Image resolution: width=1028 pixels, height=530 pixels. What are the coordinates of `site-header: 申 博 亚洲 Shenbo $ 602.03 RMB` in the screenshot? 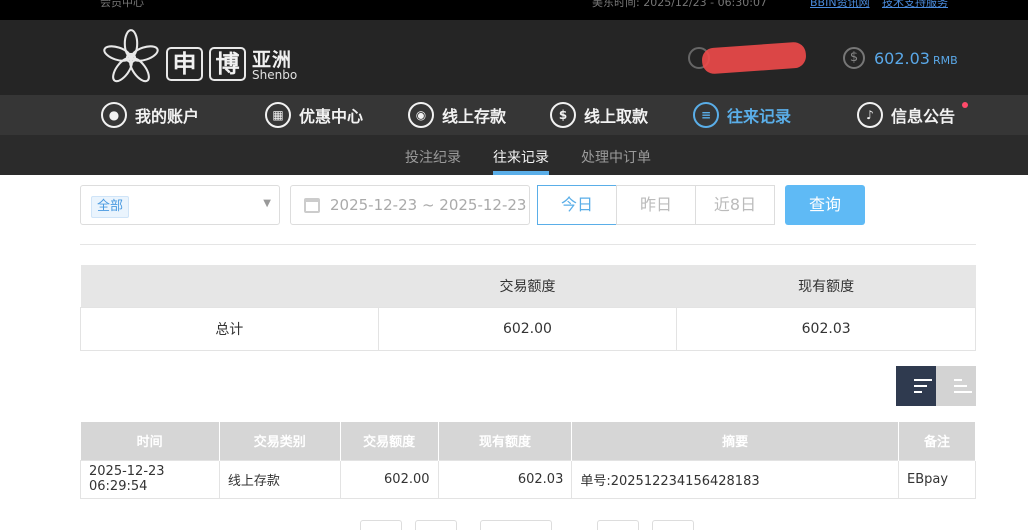 It's located at (514, 57).